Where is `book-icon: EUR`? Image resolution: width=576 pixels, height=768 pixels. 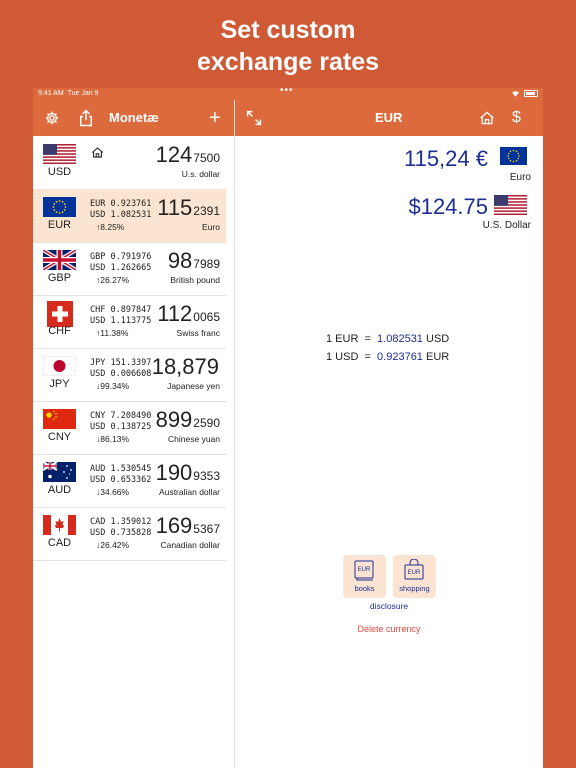 book-icon: EUR is located at coordinates (364, 570).